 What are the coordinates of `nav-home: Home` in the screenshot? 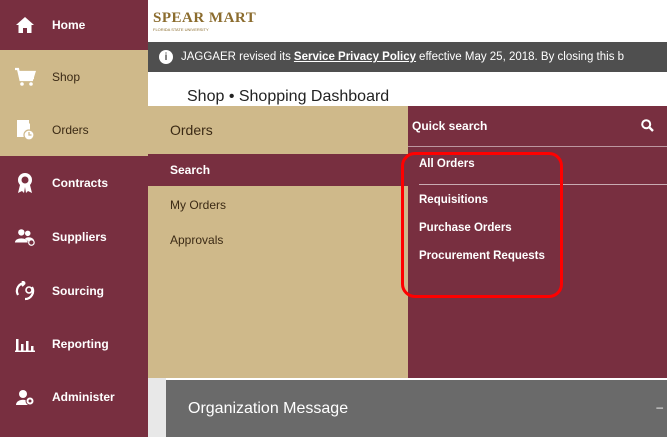 It's located at (74, 25).